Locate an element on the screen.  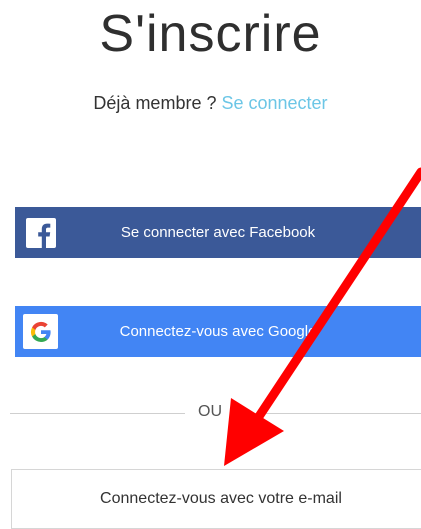
google-login-button: Connectez-vous avec Google is located at coordinates (218, 331).